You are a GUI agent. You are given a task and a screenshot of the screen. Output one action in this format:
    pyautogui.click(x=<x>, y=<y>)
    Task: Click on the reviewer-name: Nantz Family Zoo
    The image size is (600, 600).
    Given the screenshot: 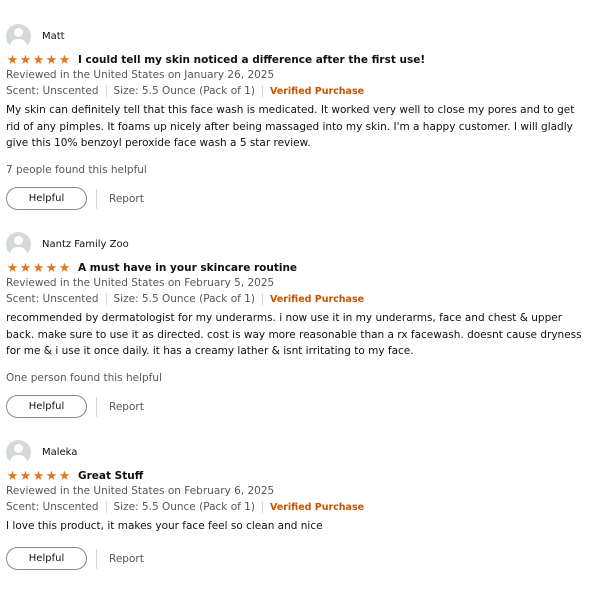 What is the action you would take?
    pyautogui.click(x=85, y=244)
    